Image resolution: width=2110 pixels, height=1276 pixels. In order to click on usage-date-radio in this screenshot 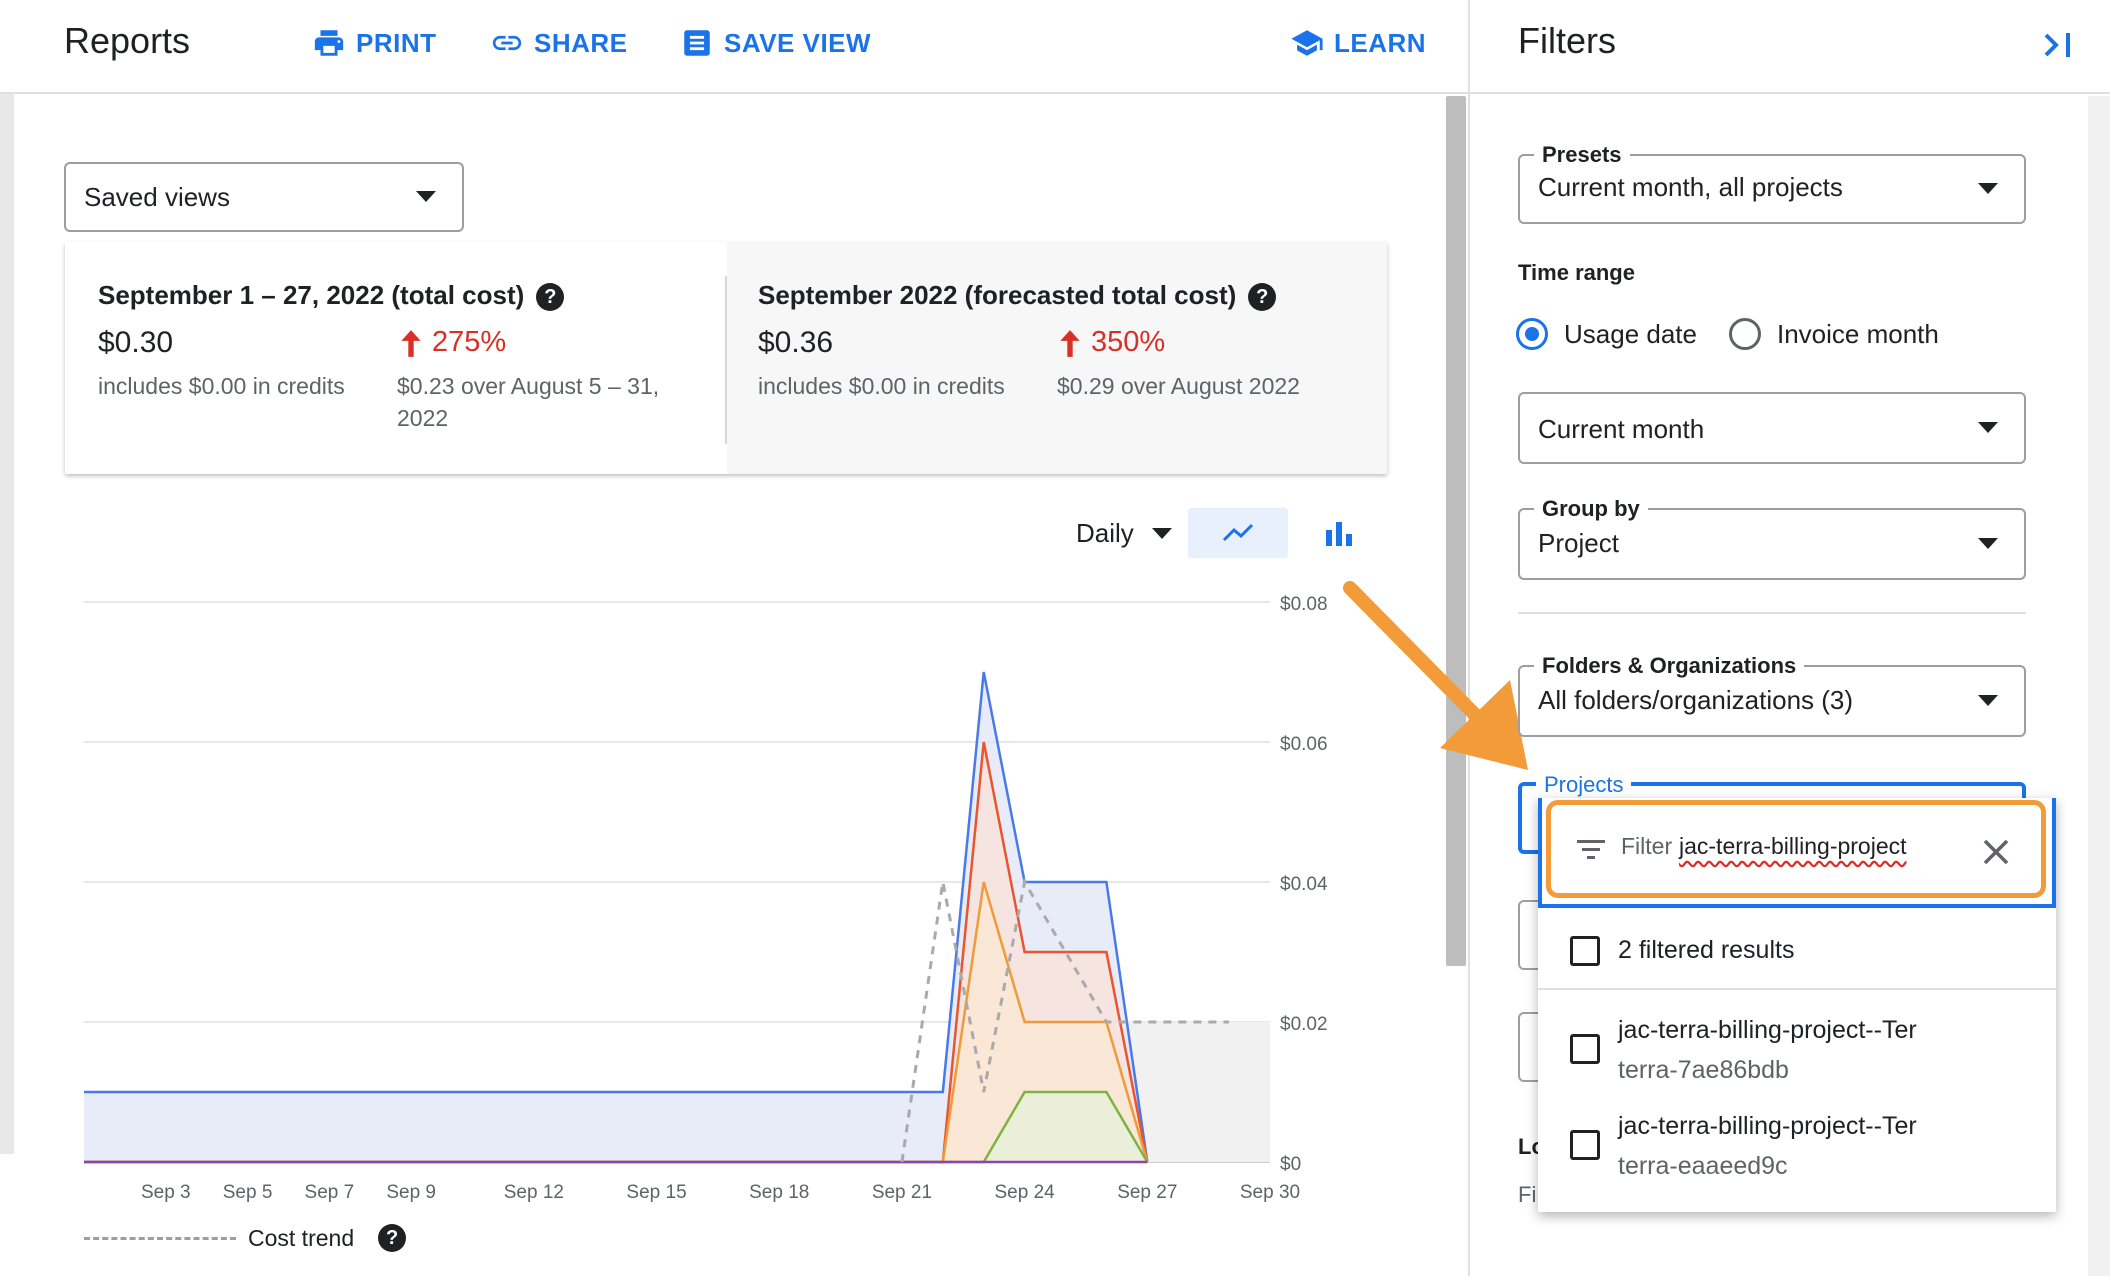, I will do `click(1532, 334)`.